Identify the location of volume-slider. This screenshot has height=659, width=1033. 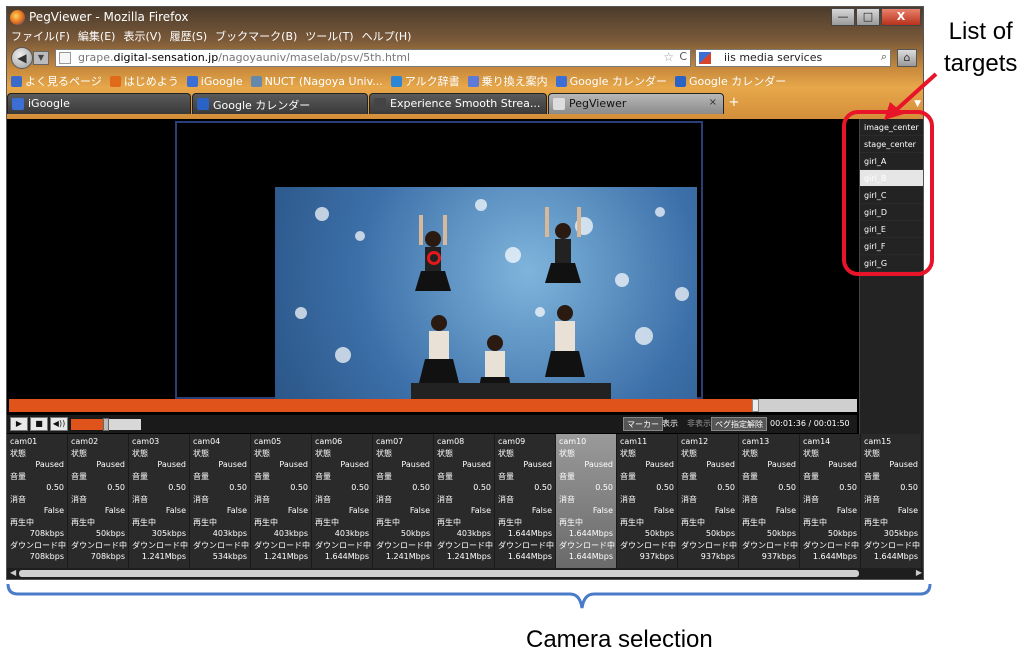
(106, 424).